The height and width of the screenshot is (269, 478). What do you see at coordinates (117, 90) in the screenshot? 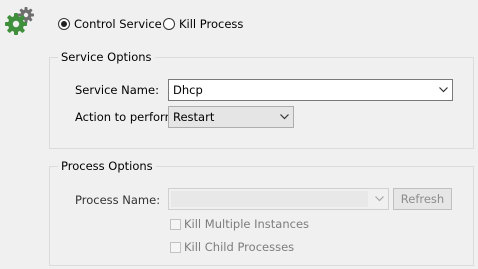
I see `service-name-label: Service Name:` at bounding box center [117, 90].